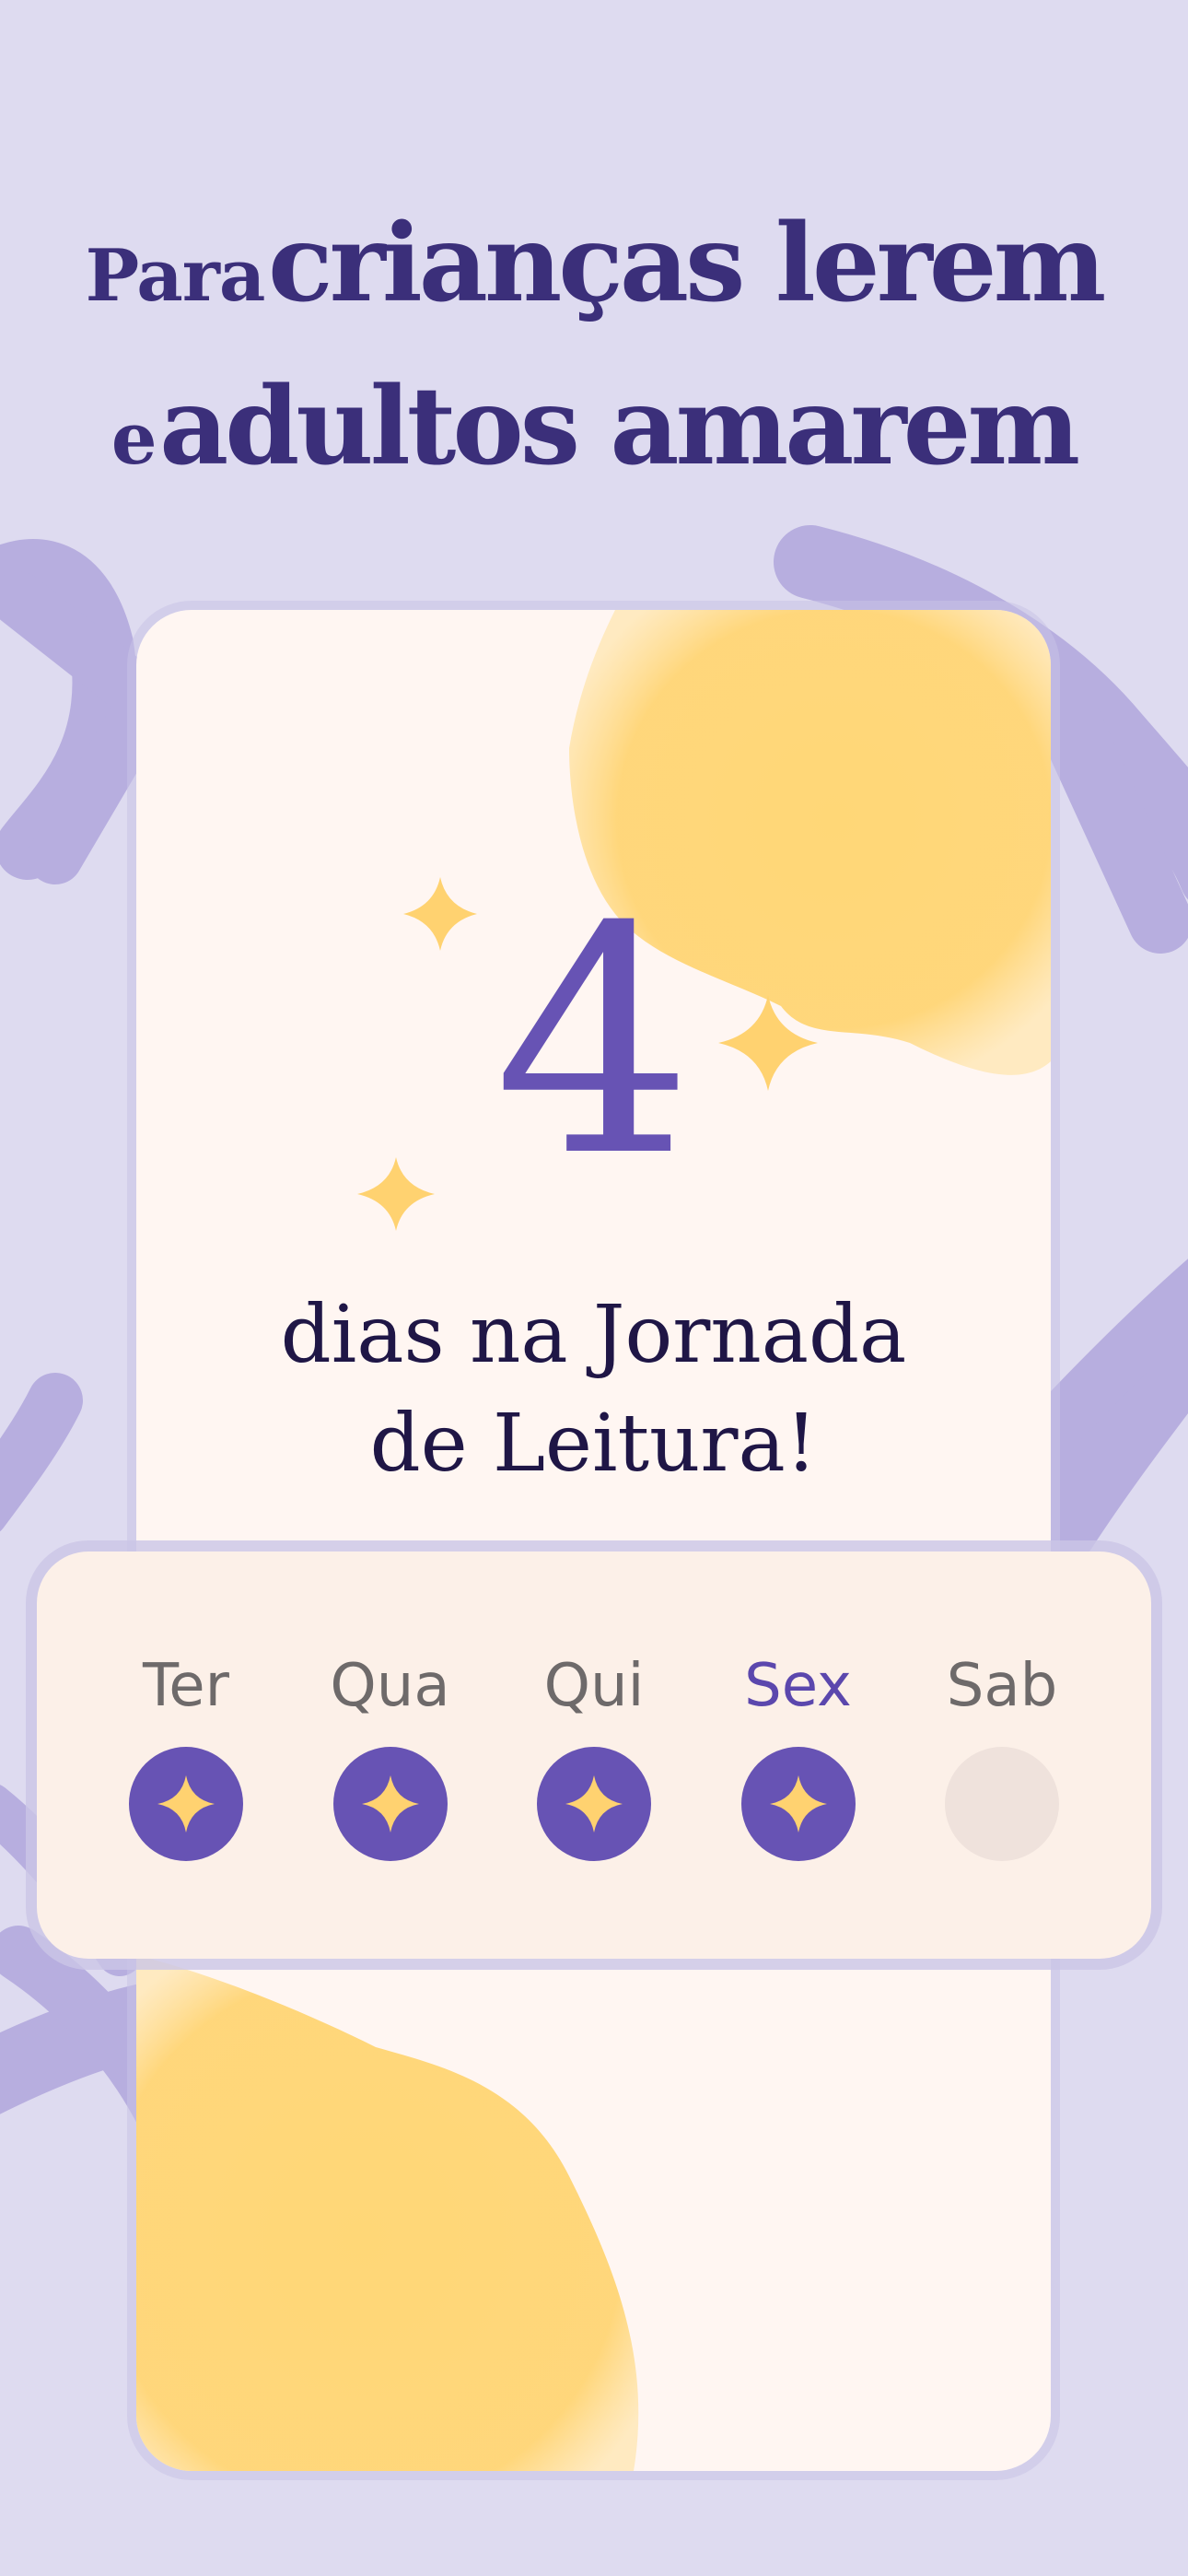 The image size is (1188, 2576). Describe the element at coordinates (686, 263) in the screenshot. I see `headline-big-text: crianças lerem` at that location.